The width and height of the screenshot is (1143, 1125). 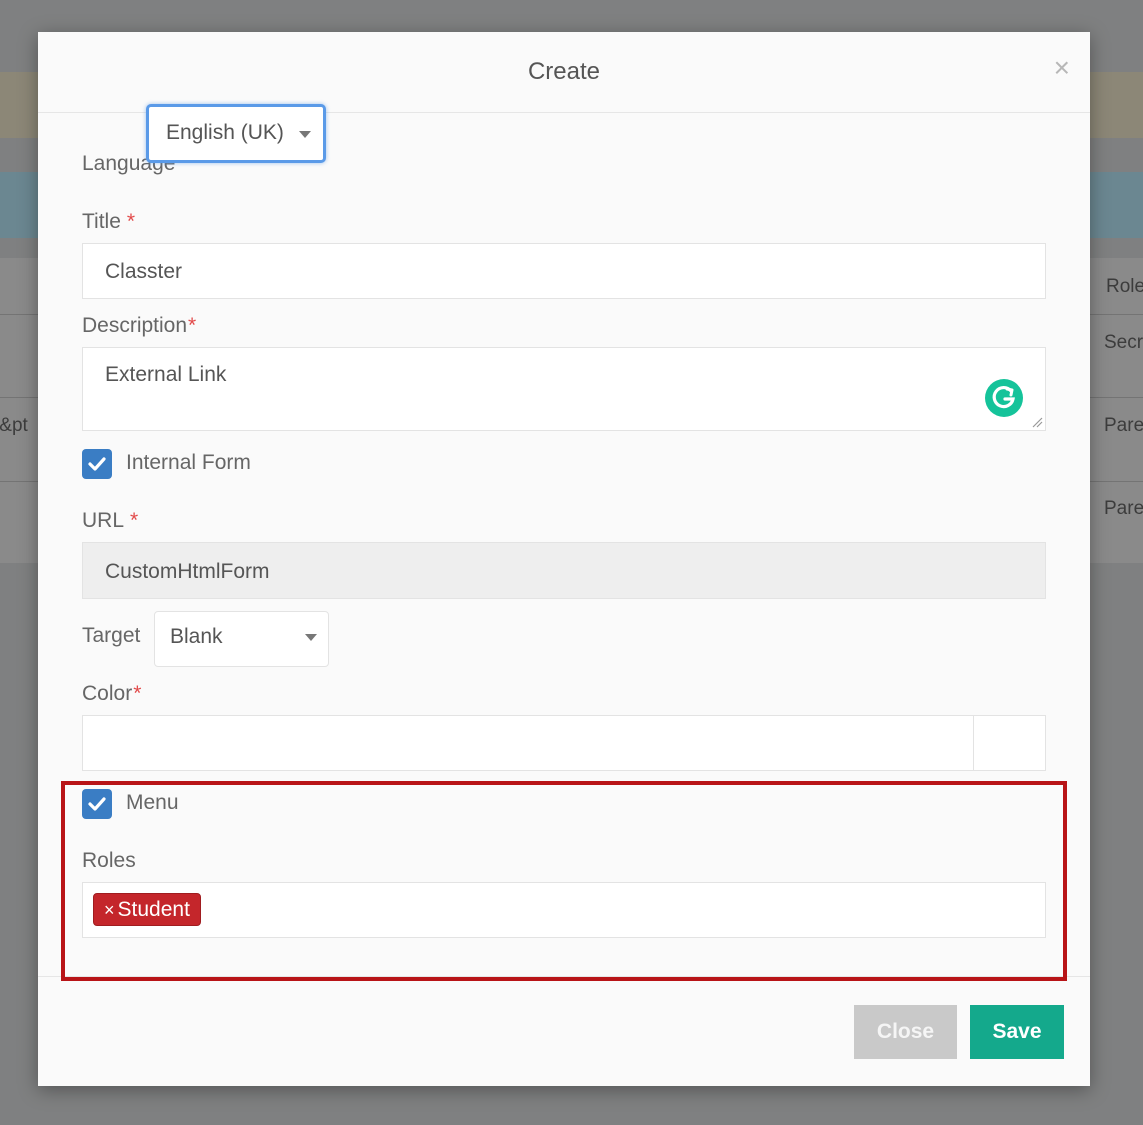 I want to click on modal-header: Create ×, so click(x=564, y=72).